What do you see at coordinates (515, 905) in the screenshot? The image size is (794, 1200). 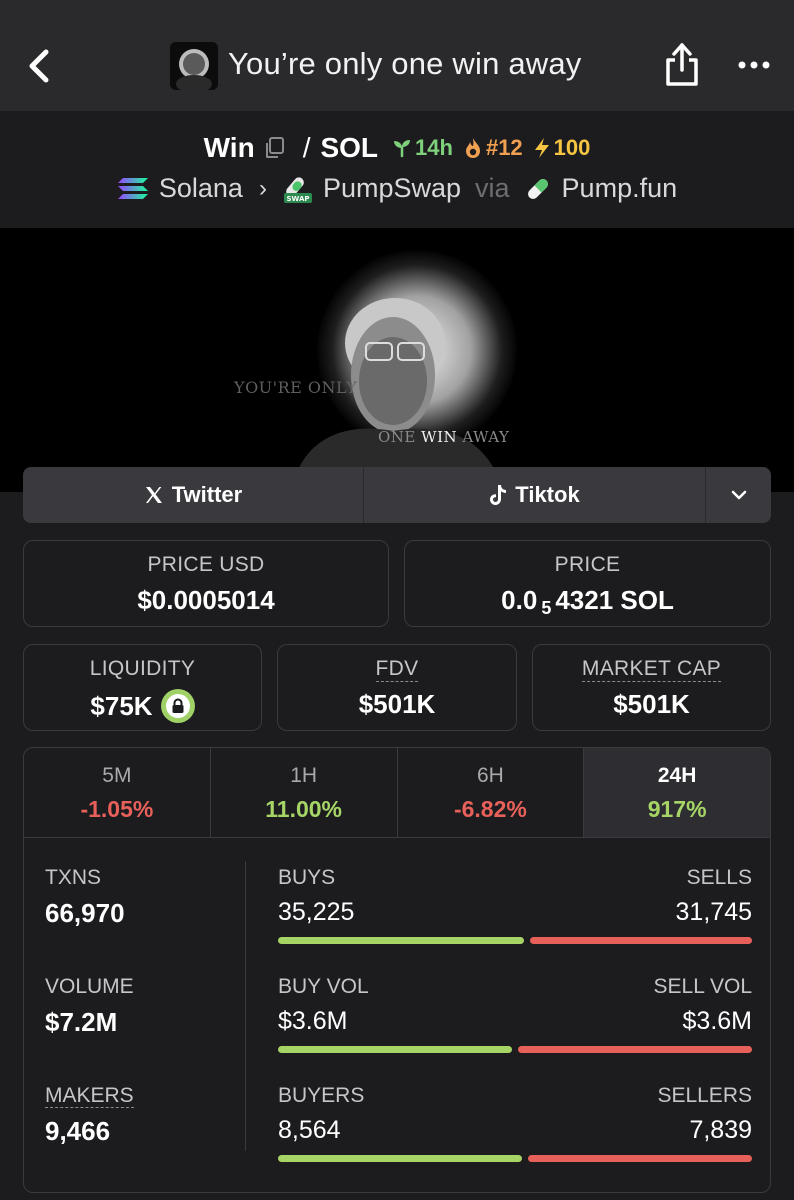 I see `buys-sells-row: BUYS SELLS 35,225 31,745` at bounding box center [515, 905].